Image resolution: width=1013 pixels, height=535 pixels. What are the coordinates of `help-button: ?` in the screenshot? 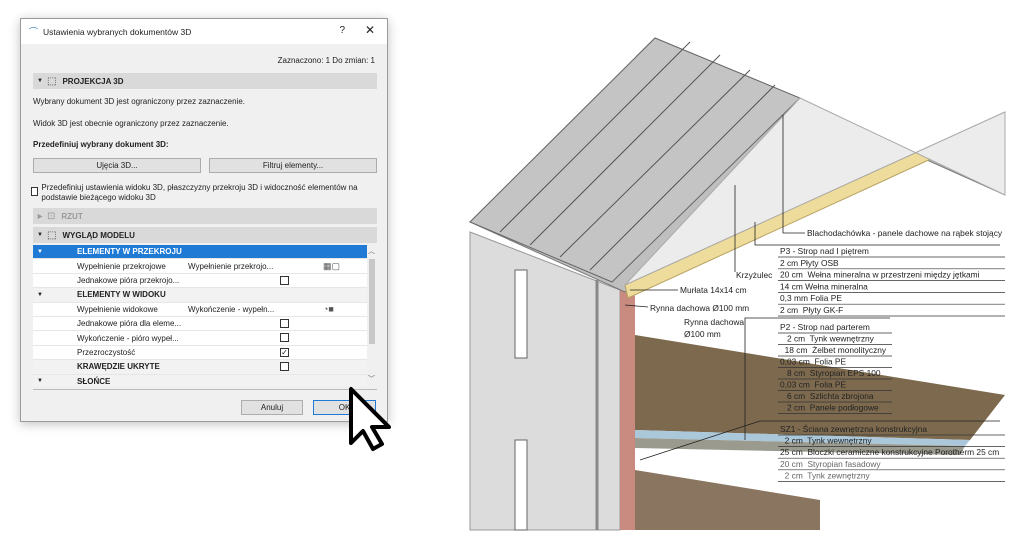 It's located at (342, 30).